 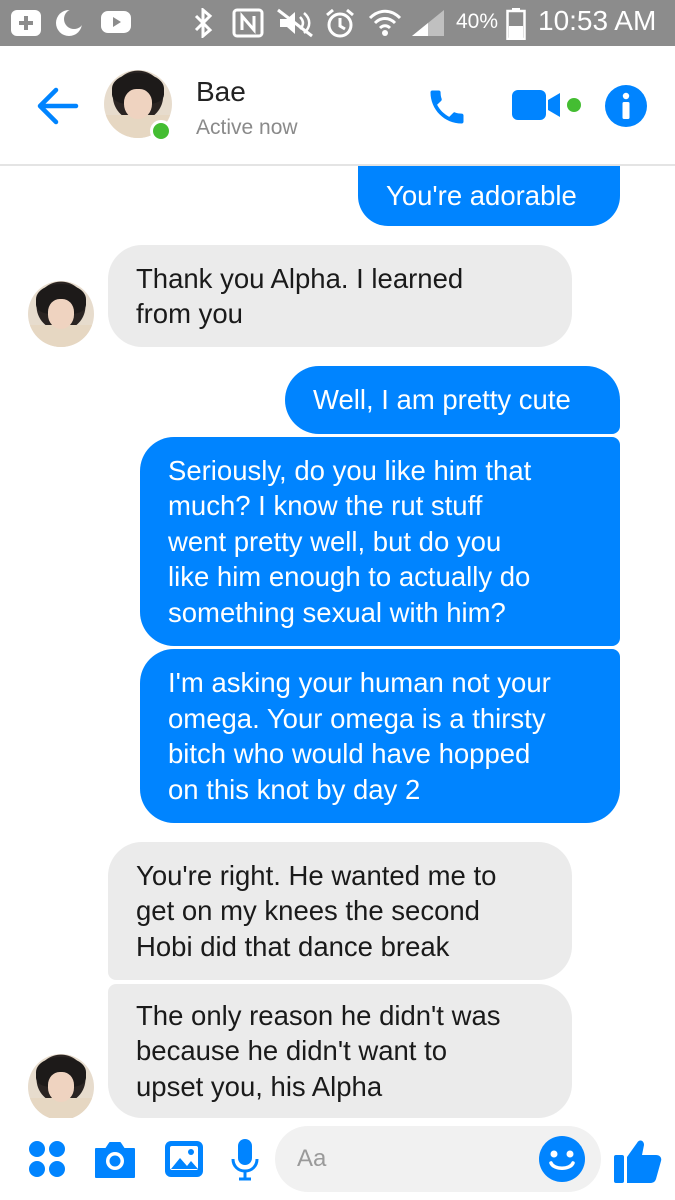 What do you see at coordinates (247, 127) in the screenshot?
I see `contact-status: Active now` at bounding box center [247, 127].